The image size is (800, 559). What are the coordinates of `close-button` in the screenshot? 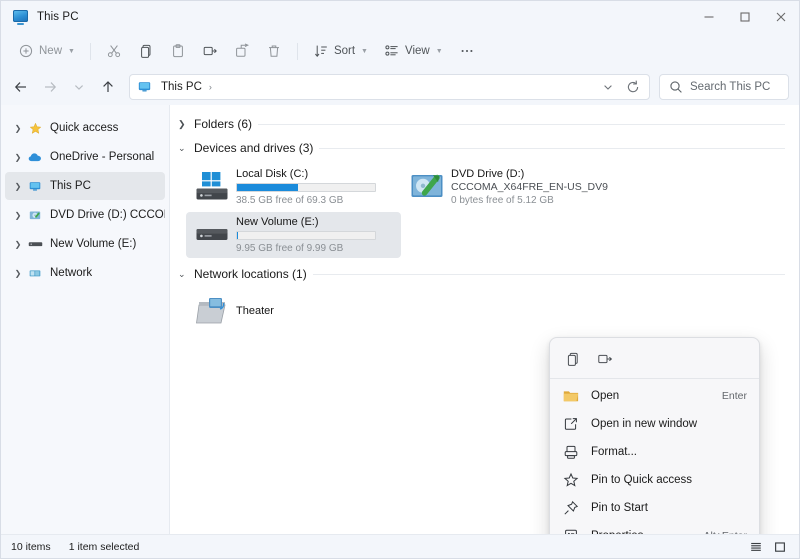 It's located at (781, 17).